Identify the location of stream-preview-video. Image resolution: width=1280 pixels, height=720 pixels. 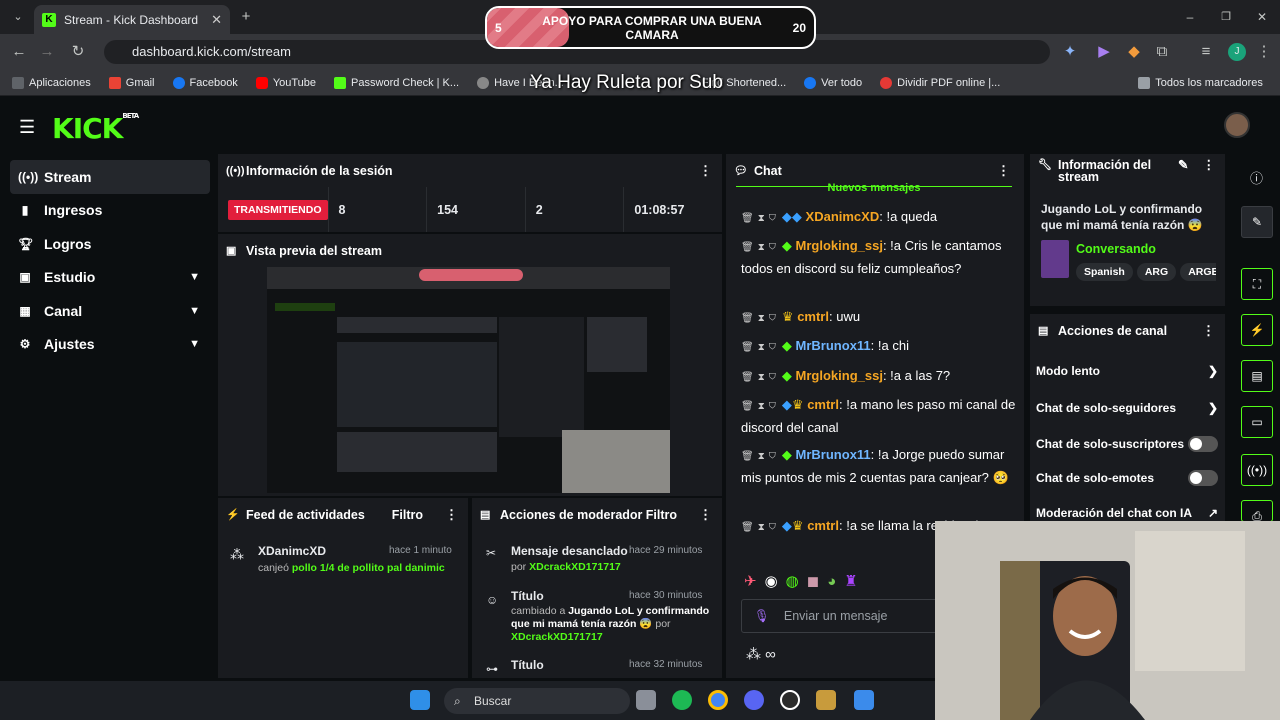
(468, 380).